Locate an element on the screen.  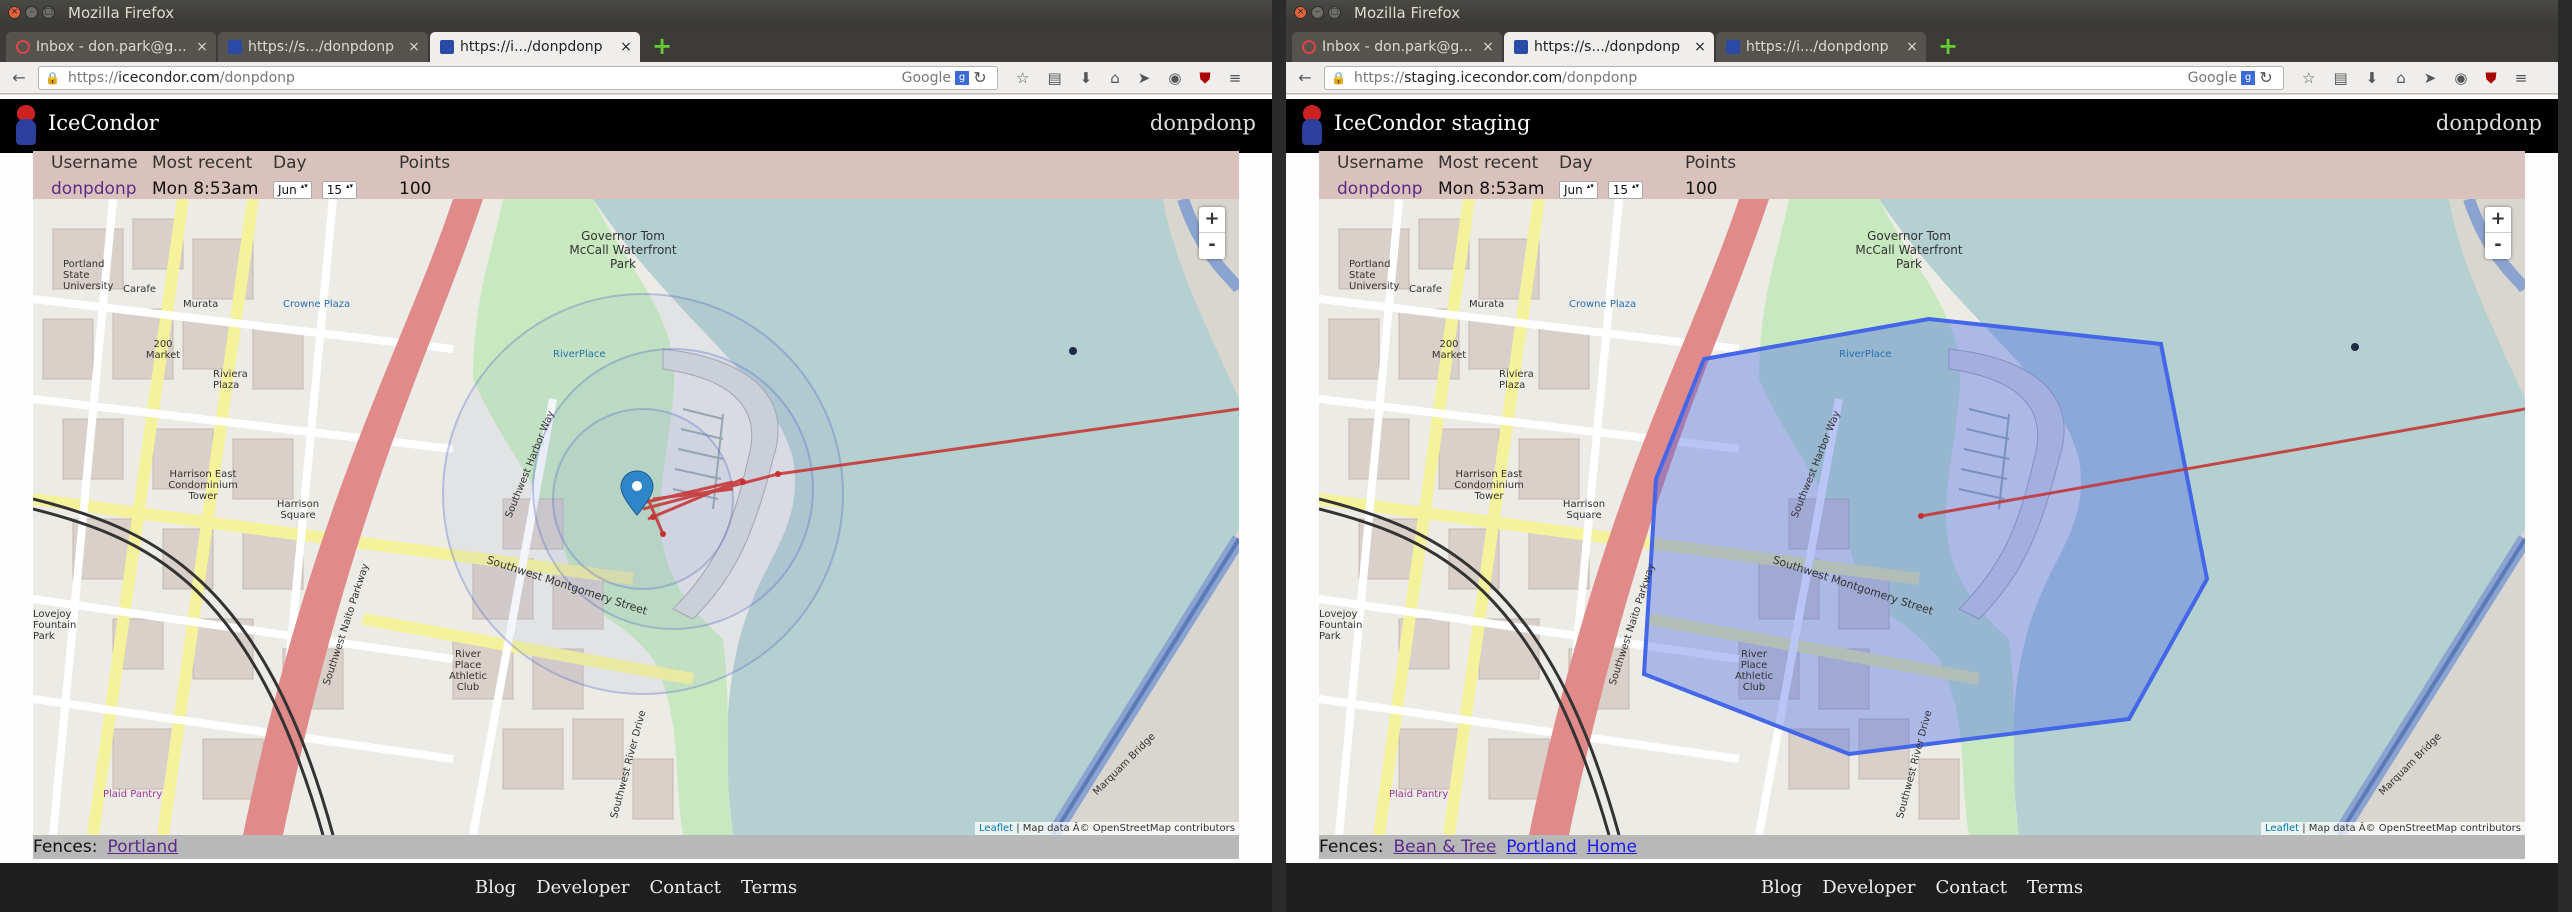
site-brand: IceCondor staging is located at coordinates (1432, 123).